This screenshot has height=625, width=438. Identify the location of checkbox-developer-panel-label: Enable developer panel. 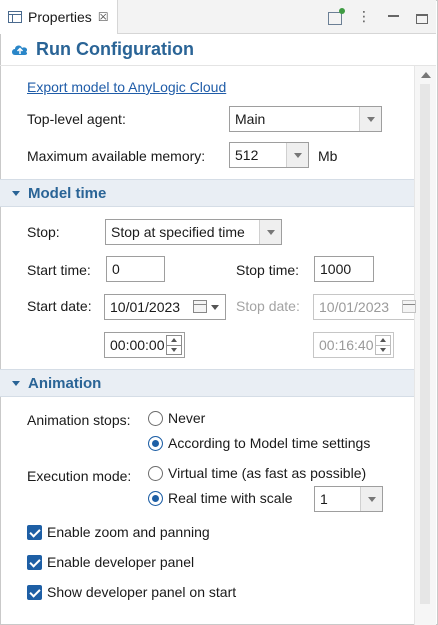
(120, 562).